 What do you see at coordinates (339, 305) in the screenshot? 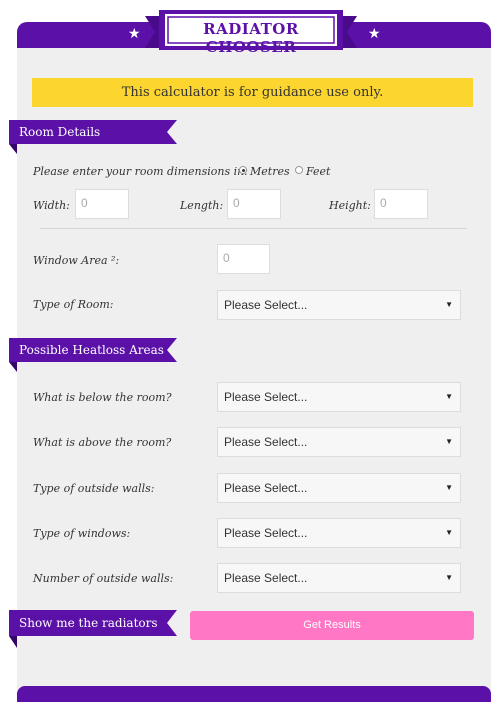
I see `room-type-select: Please Select... ▼` at bounding box center [339, 305].